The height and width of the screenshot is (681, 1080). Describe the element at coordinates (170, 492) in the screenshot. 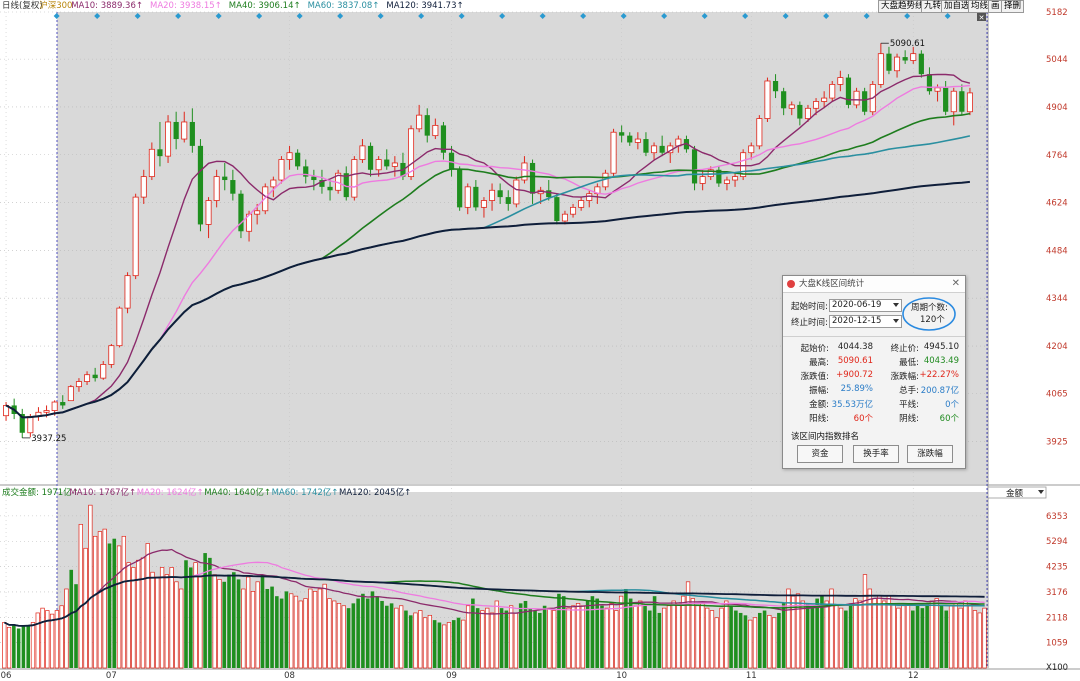

I see `volume-legend-item: MA20: 1624亿↑` at that location.